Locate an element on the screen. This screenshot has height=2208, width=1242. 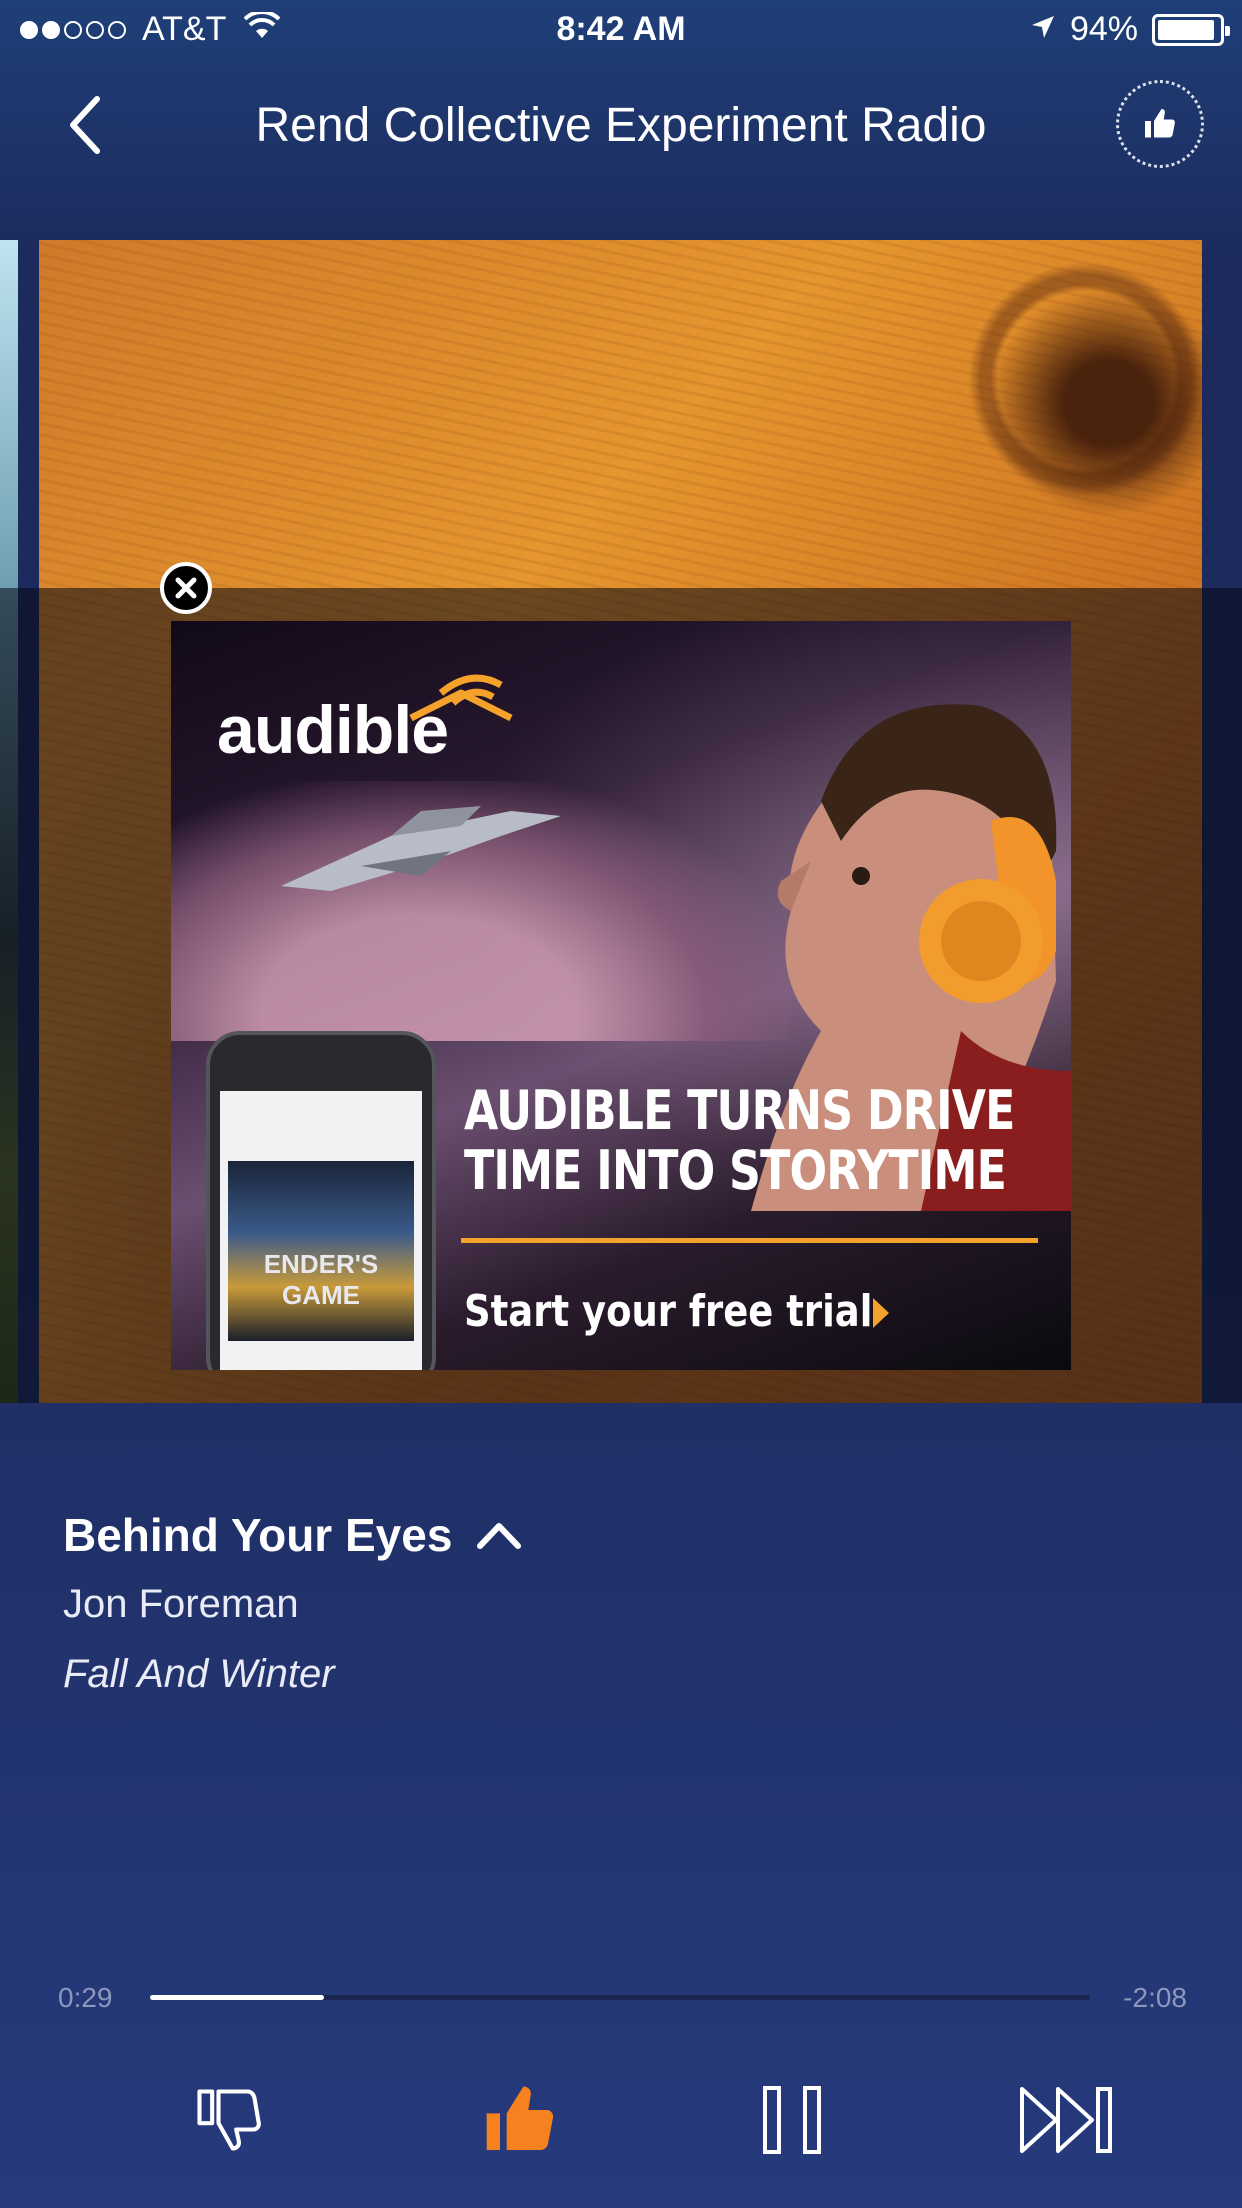
skip-button is located at coordinates (1068, 2120).